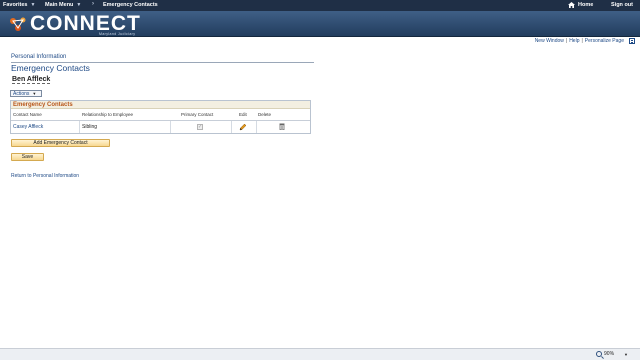 The height and width of the screenshot is (360, 640). Describe the element at coordinates (28, 127) in the screenshot. I see `contact-name-link: Casey Affleck` at that location.